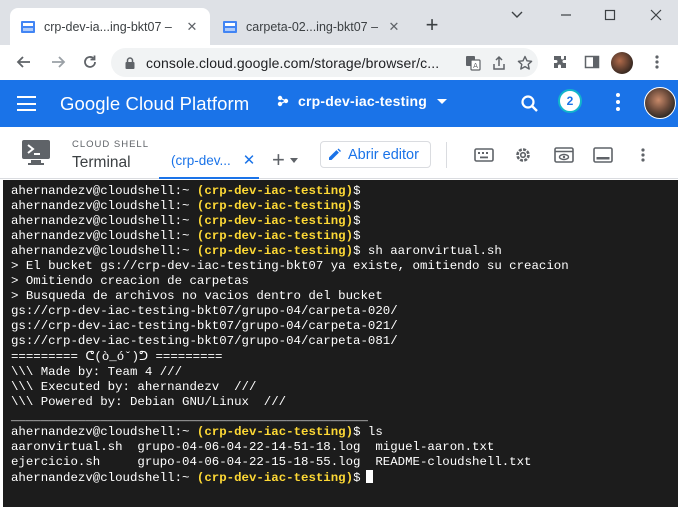 Image resolution: width=678 pixels, height=507 pixels. I want to click on tab-title: carpeta-02...ing-bkt07 – I, so click(312, 26).